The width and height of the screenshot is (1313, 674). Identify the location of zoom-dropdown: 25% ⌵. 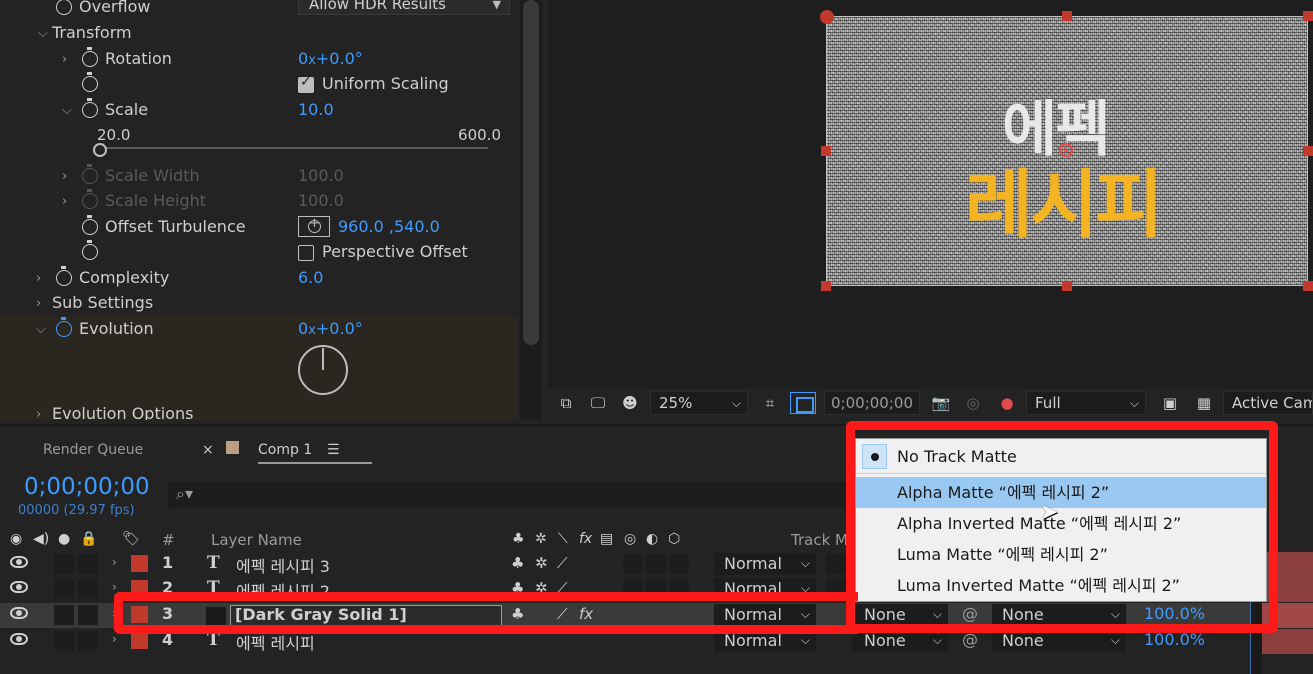
(699, 403).